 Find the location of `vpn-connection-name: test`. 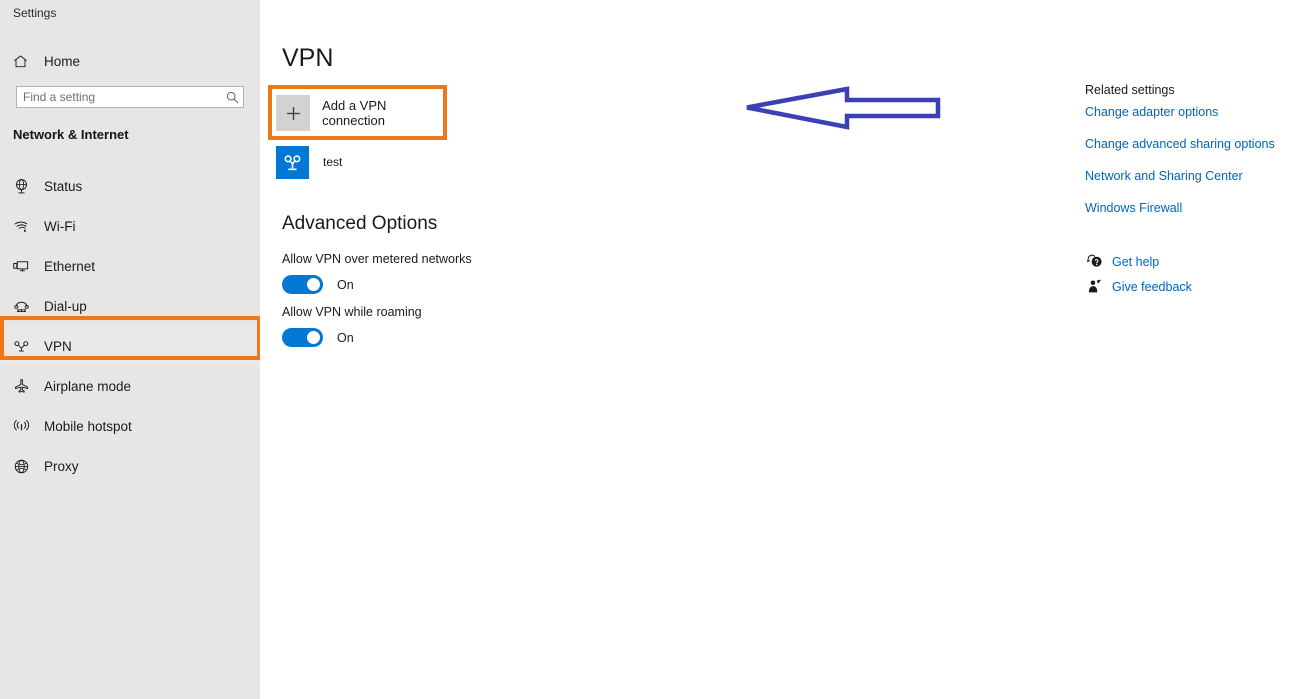

vpn-connection-name: test is located at coordinates (333, 162).